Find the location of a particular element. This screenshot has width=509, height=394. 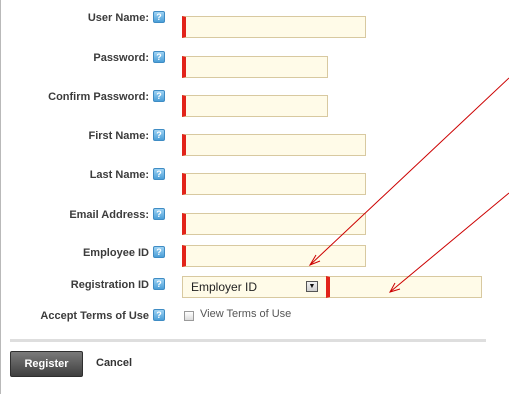

row-user-name: User Name: ? is located at coordinates (254, 23).